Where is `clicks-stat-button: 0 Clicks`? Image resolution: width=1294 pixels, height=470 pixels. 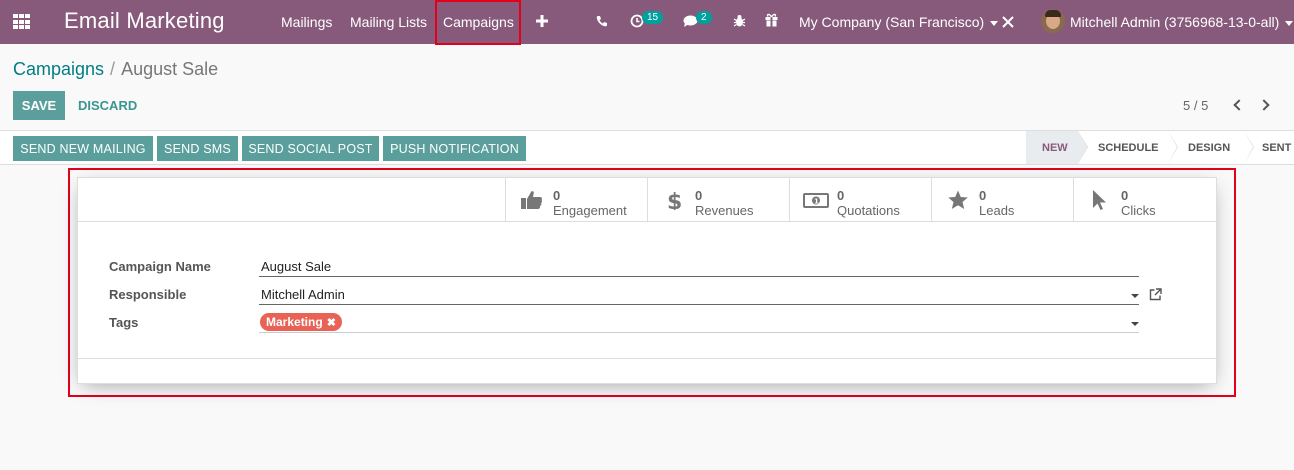 clicks-stat-button: 0 Clicks is located at coordinates (1144, 199).